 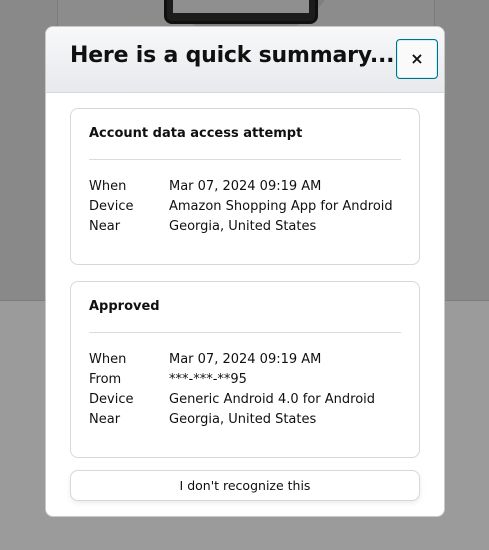 I want to click on approved-heading: Approved, so click(x=124, y=306).